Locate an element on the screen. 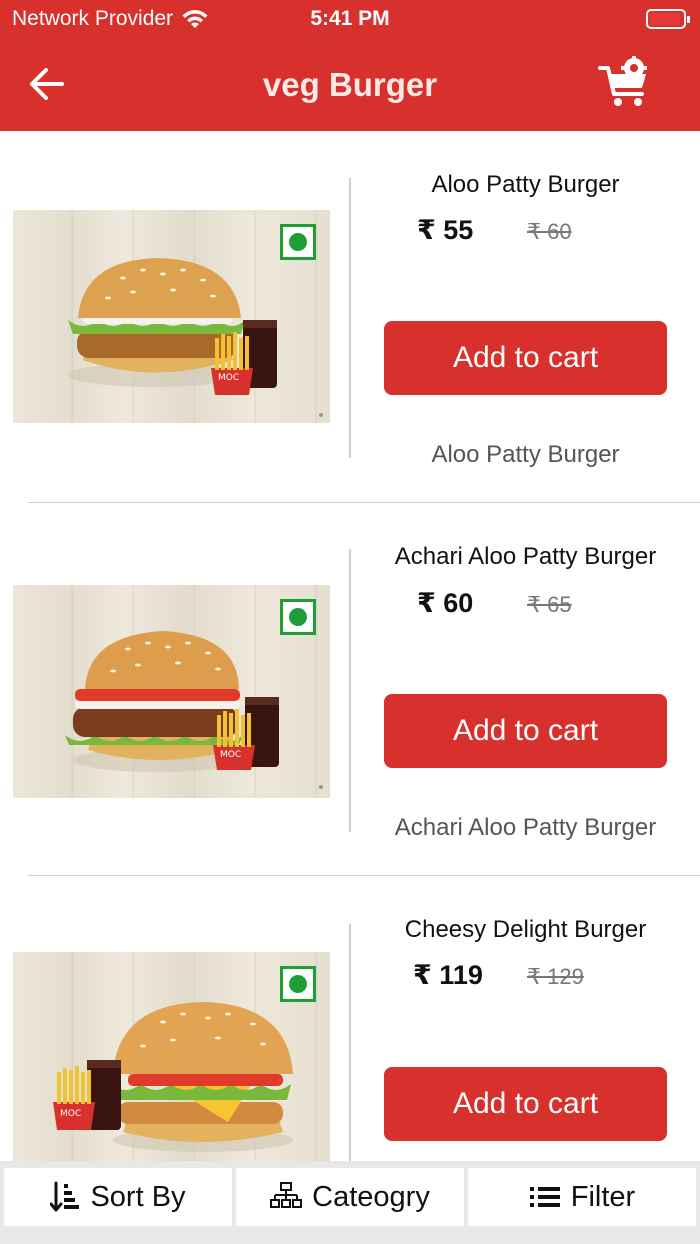 This screenshot has height=1244, width=700. hierarchy-icon is located at coordinates (286, 1195).